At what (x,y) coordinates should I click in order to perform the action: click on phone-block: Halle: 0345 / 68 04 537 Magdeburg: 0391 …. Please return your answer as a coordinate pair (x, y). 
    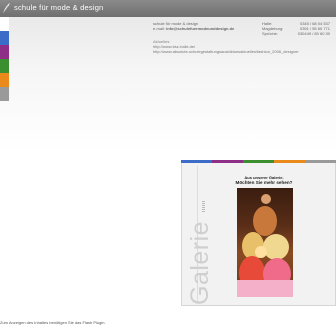
    Looking at the image, I should click on (296, 29).